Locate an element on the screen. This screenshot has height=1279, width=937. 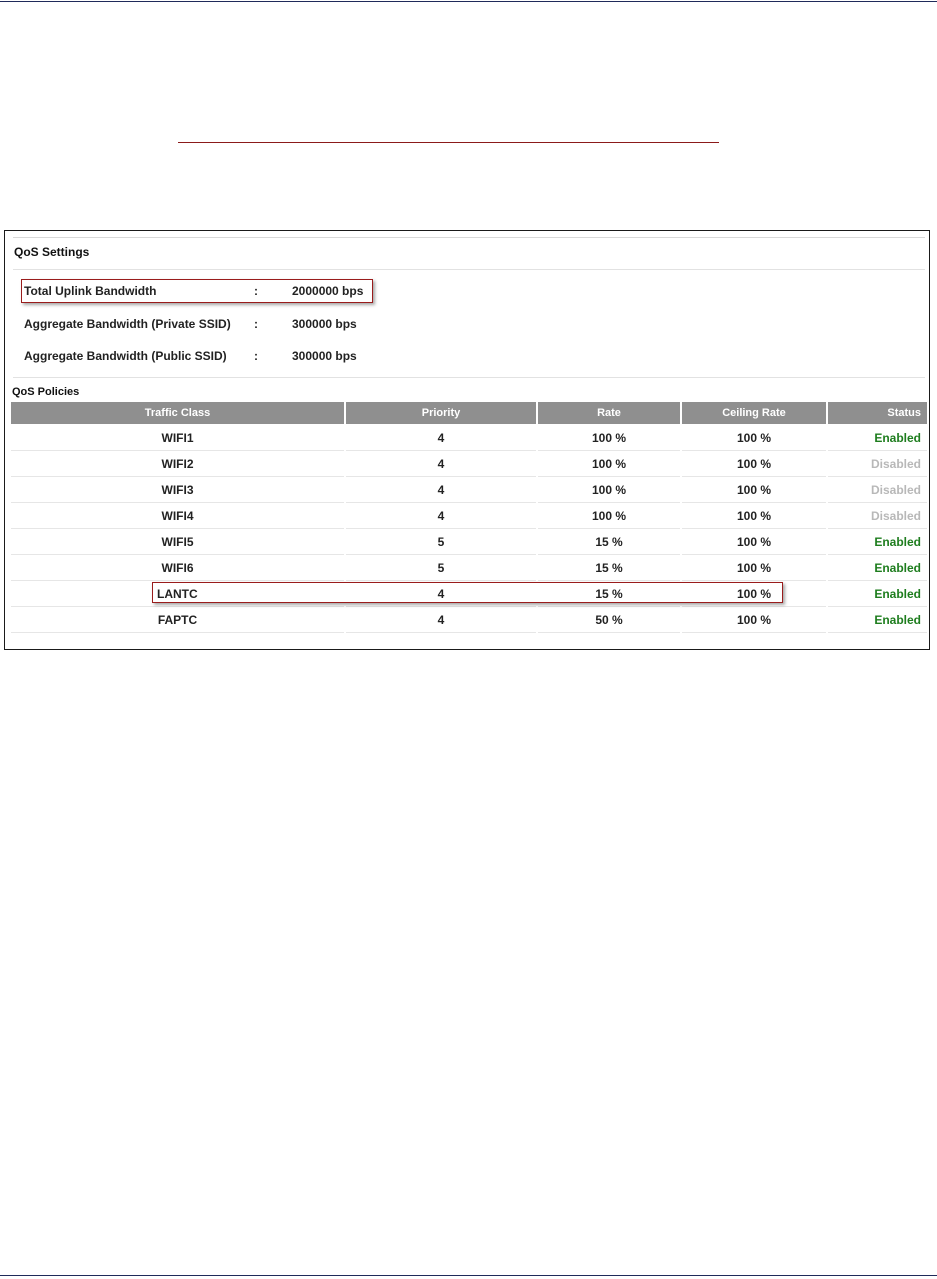
cell-traffic-class: LANTC is located at coordinates (177, 594).